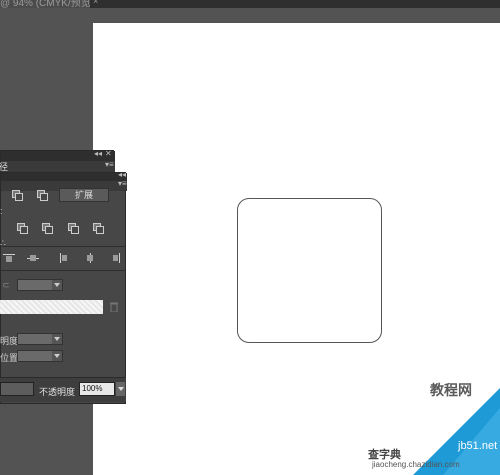 The height and width of the screenshot is (475, 500). I want to click on panel-header: ◂◂ ✕, so click(58, 155).